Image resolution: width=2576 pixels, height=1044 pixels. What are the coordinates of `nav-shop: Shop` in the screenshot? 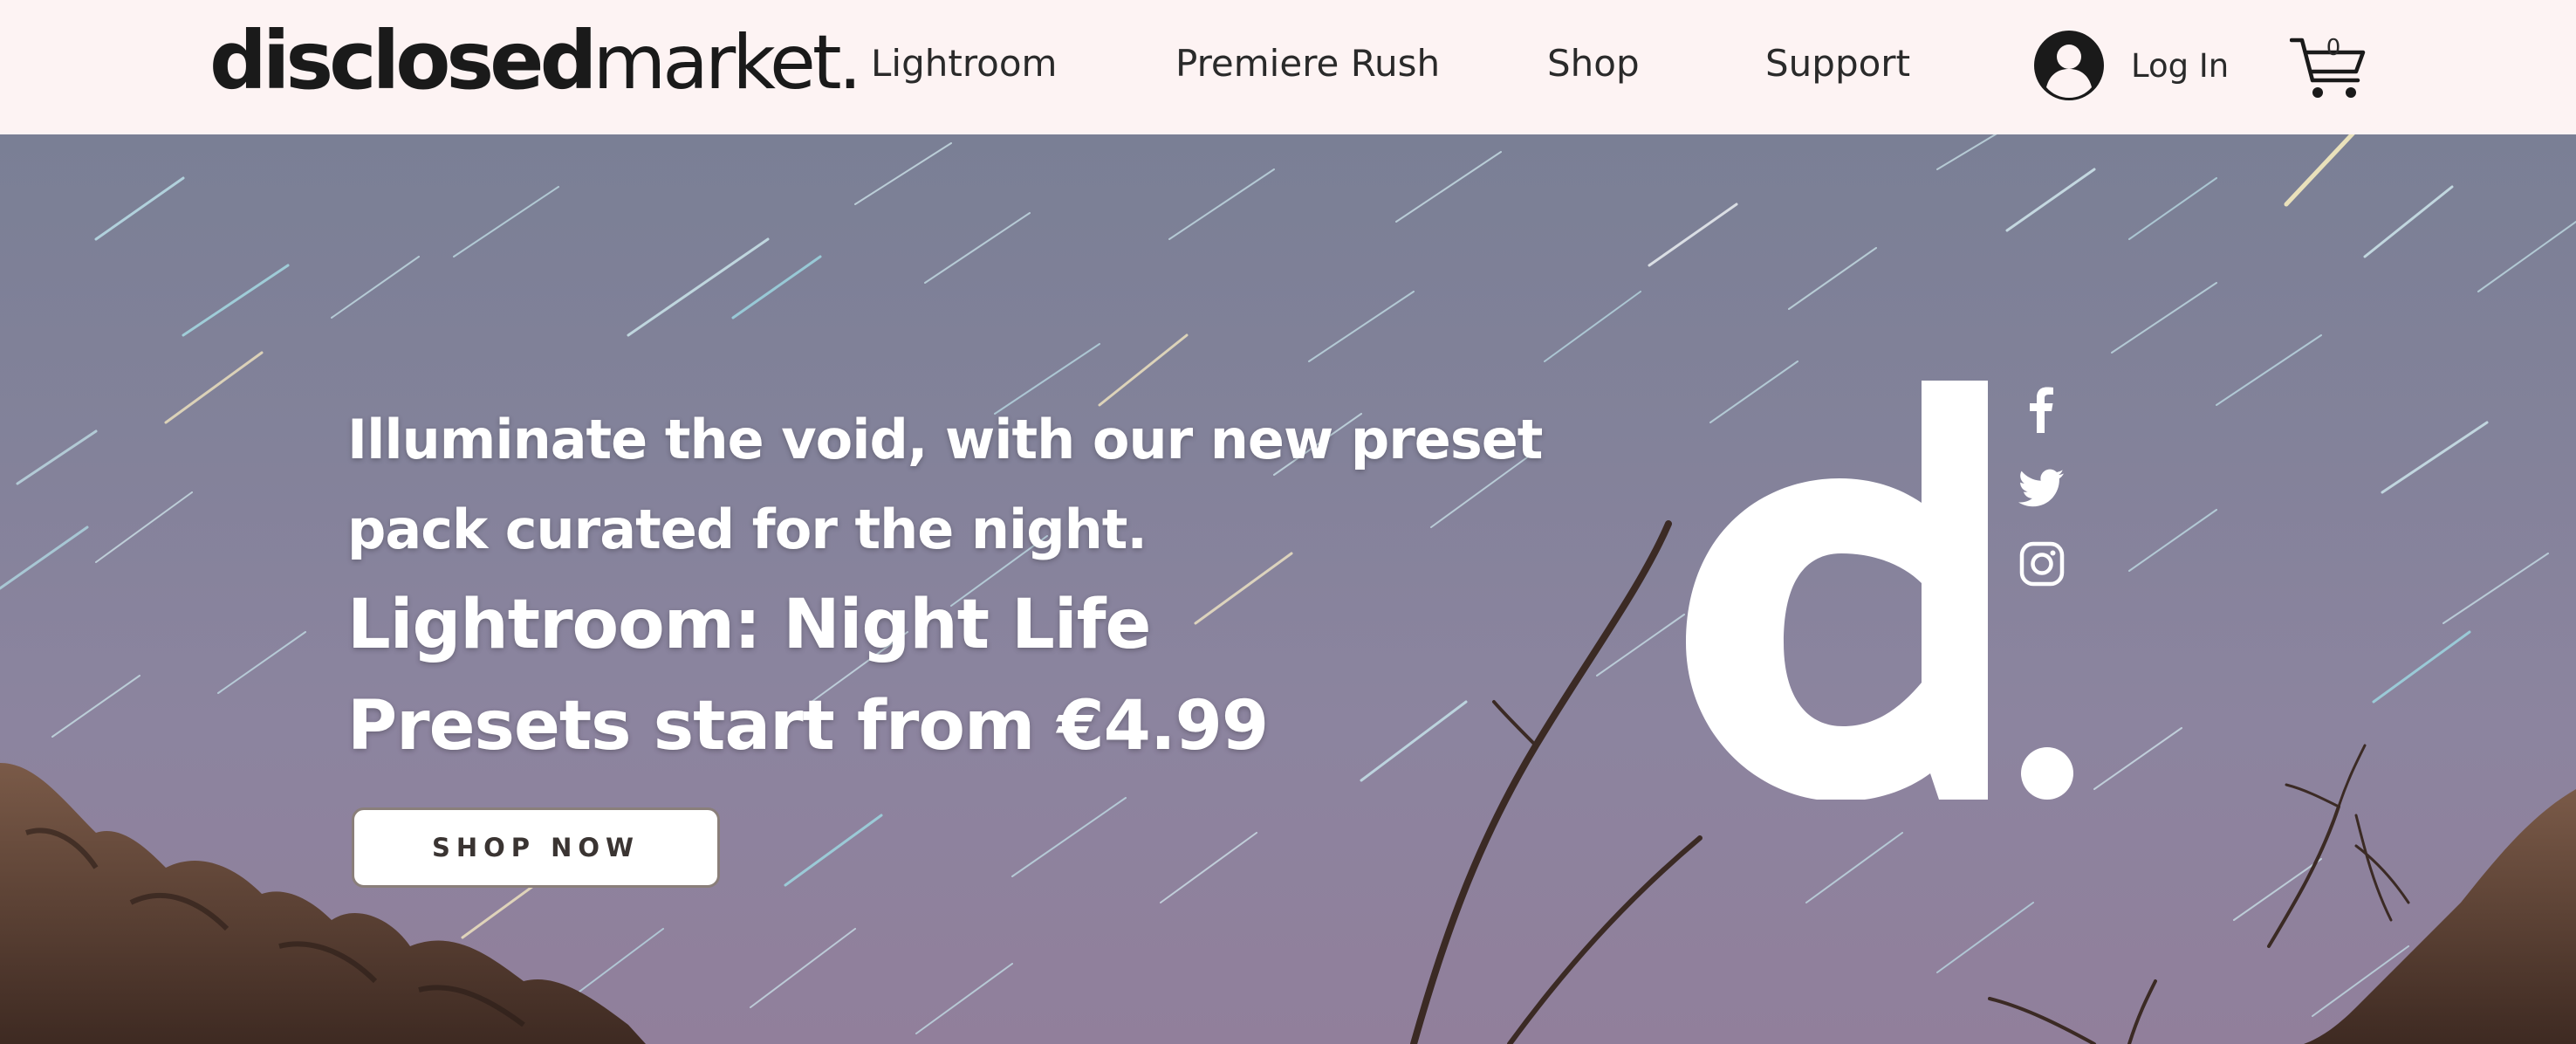 It's located at (1594, 63).